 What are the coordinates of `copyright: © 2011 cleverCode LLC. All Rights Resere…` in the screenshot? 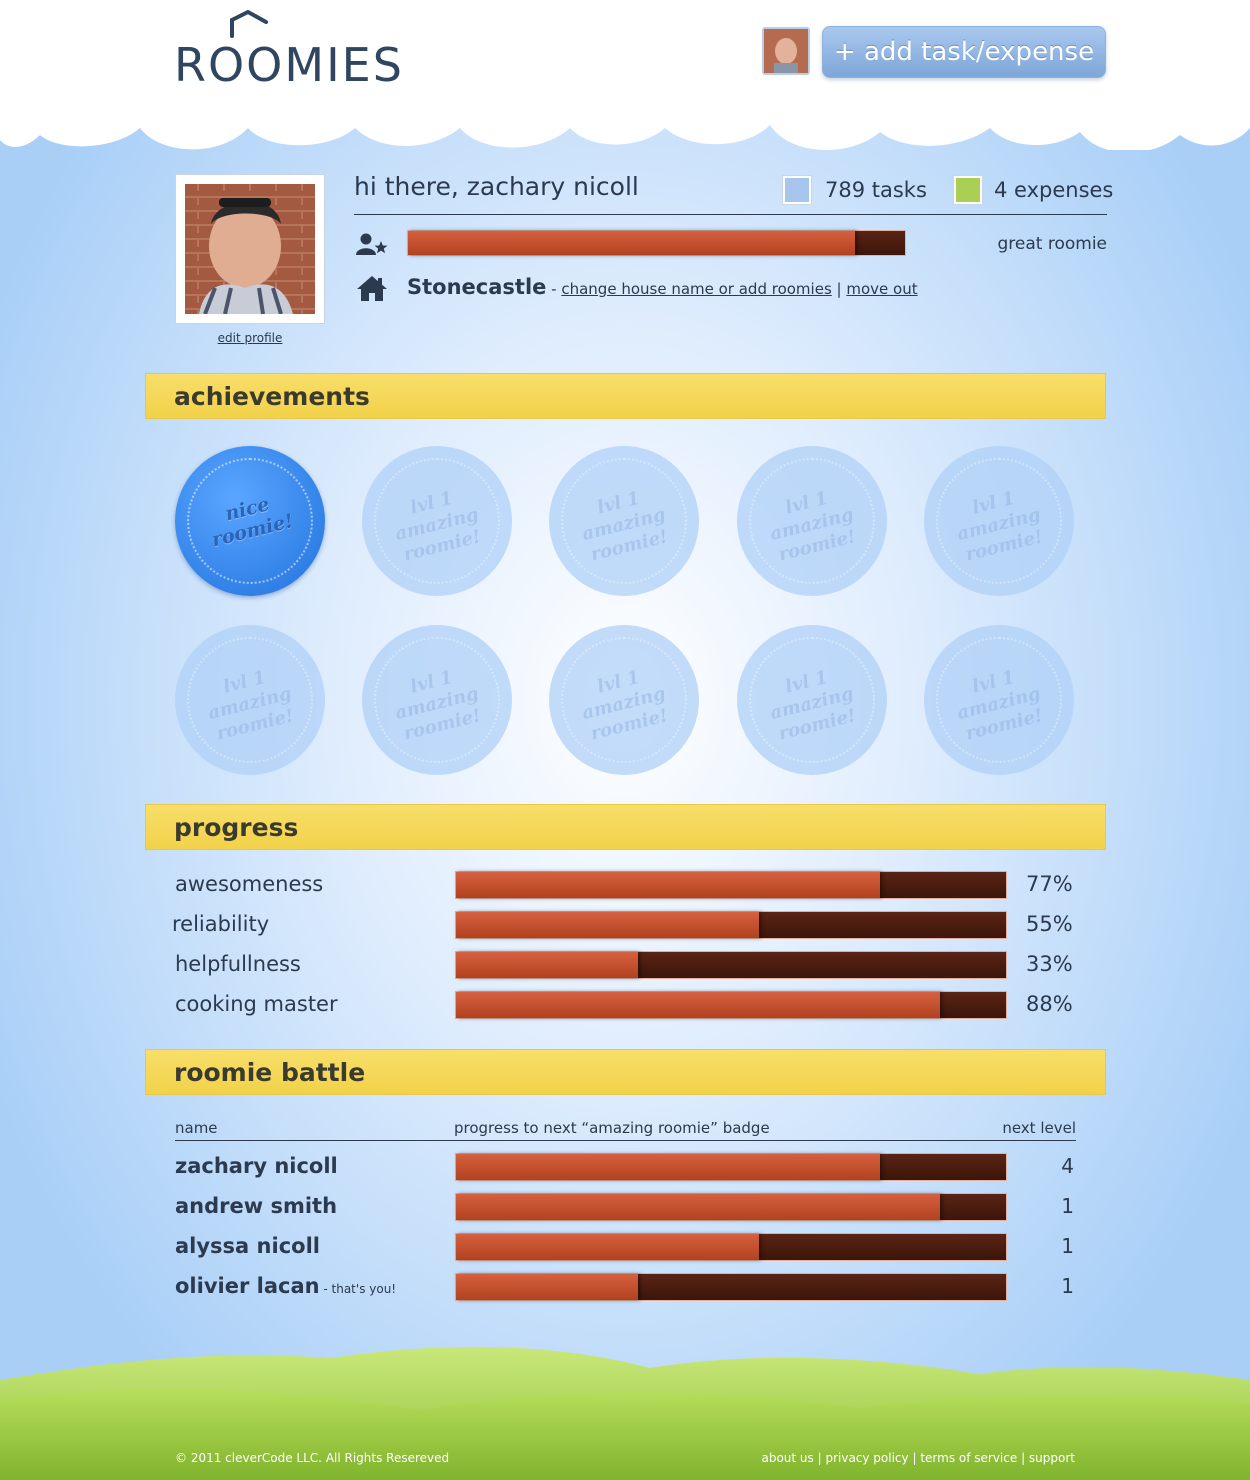 It's located at (312, 1458).